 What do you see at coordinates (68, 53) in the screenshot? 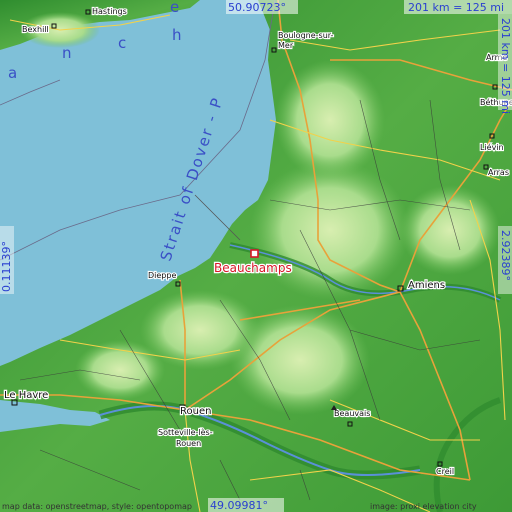
I see `channel-letter-2: n` at bounding box center [68, 53].